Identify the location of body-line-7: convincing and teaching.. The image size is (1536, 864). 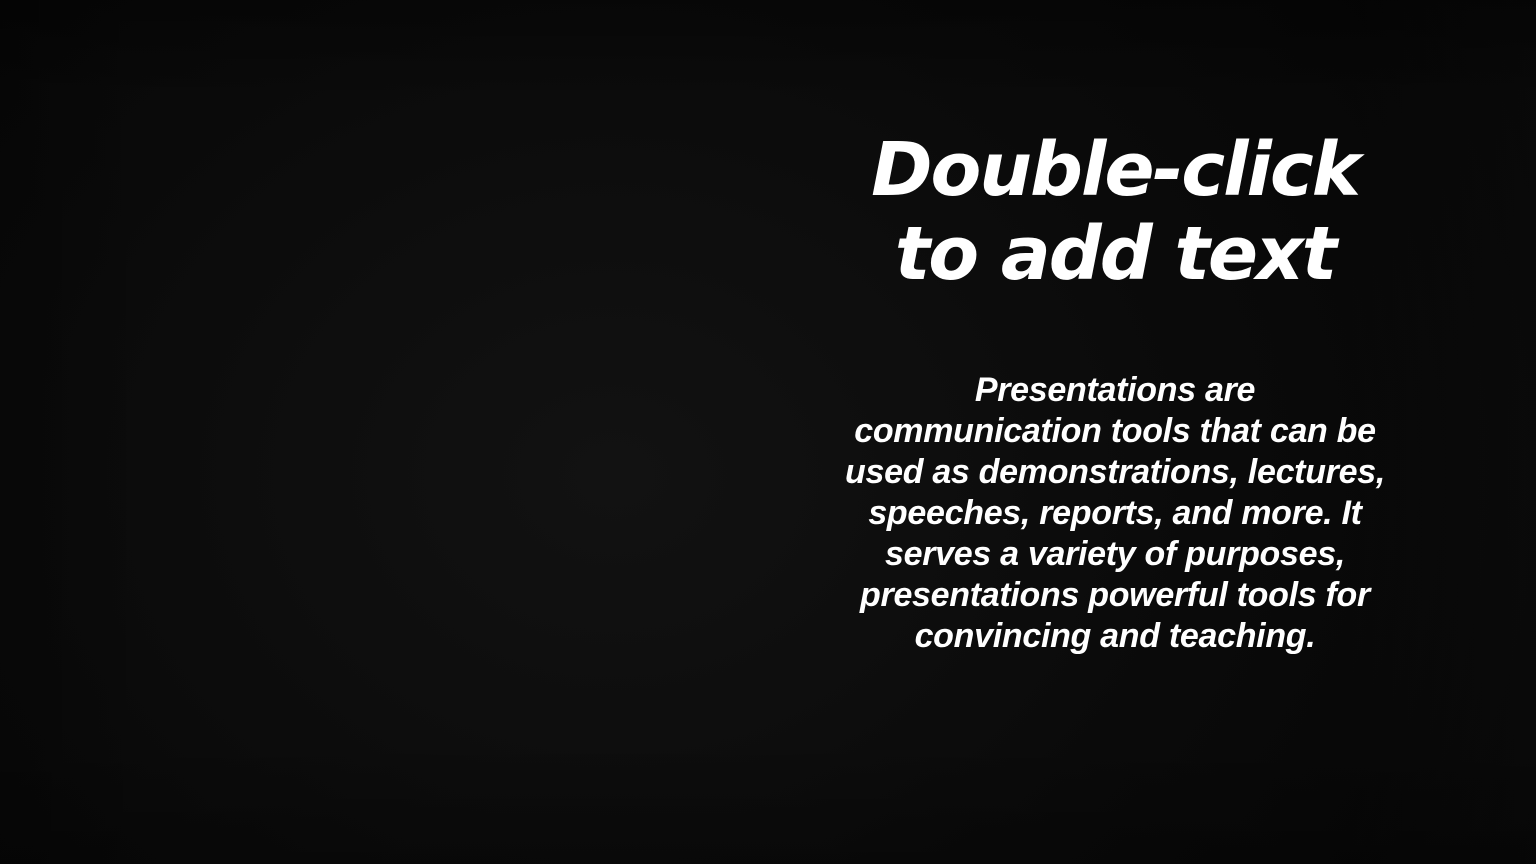
(1115, 636).